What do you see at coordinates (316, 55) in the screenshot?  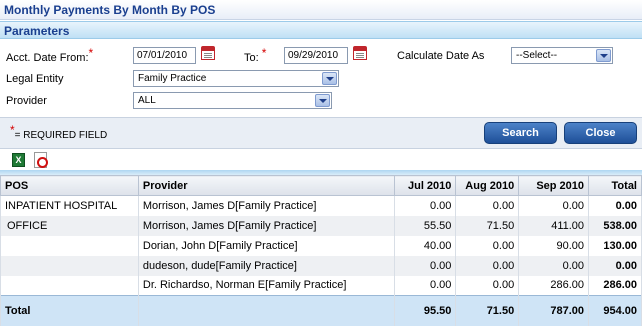 I see `acct-date-to-input` at bounding box center [316, 55].